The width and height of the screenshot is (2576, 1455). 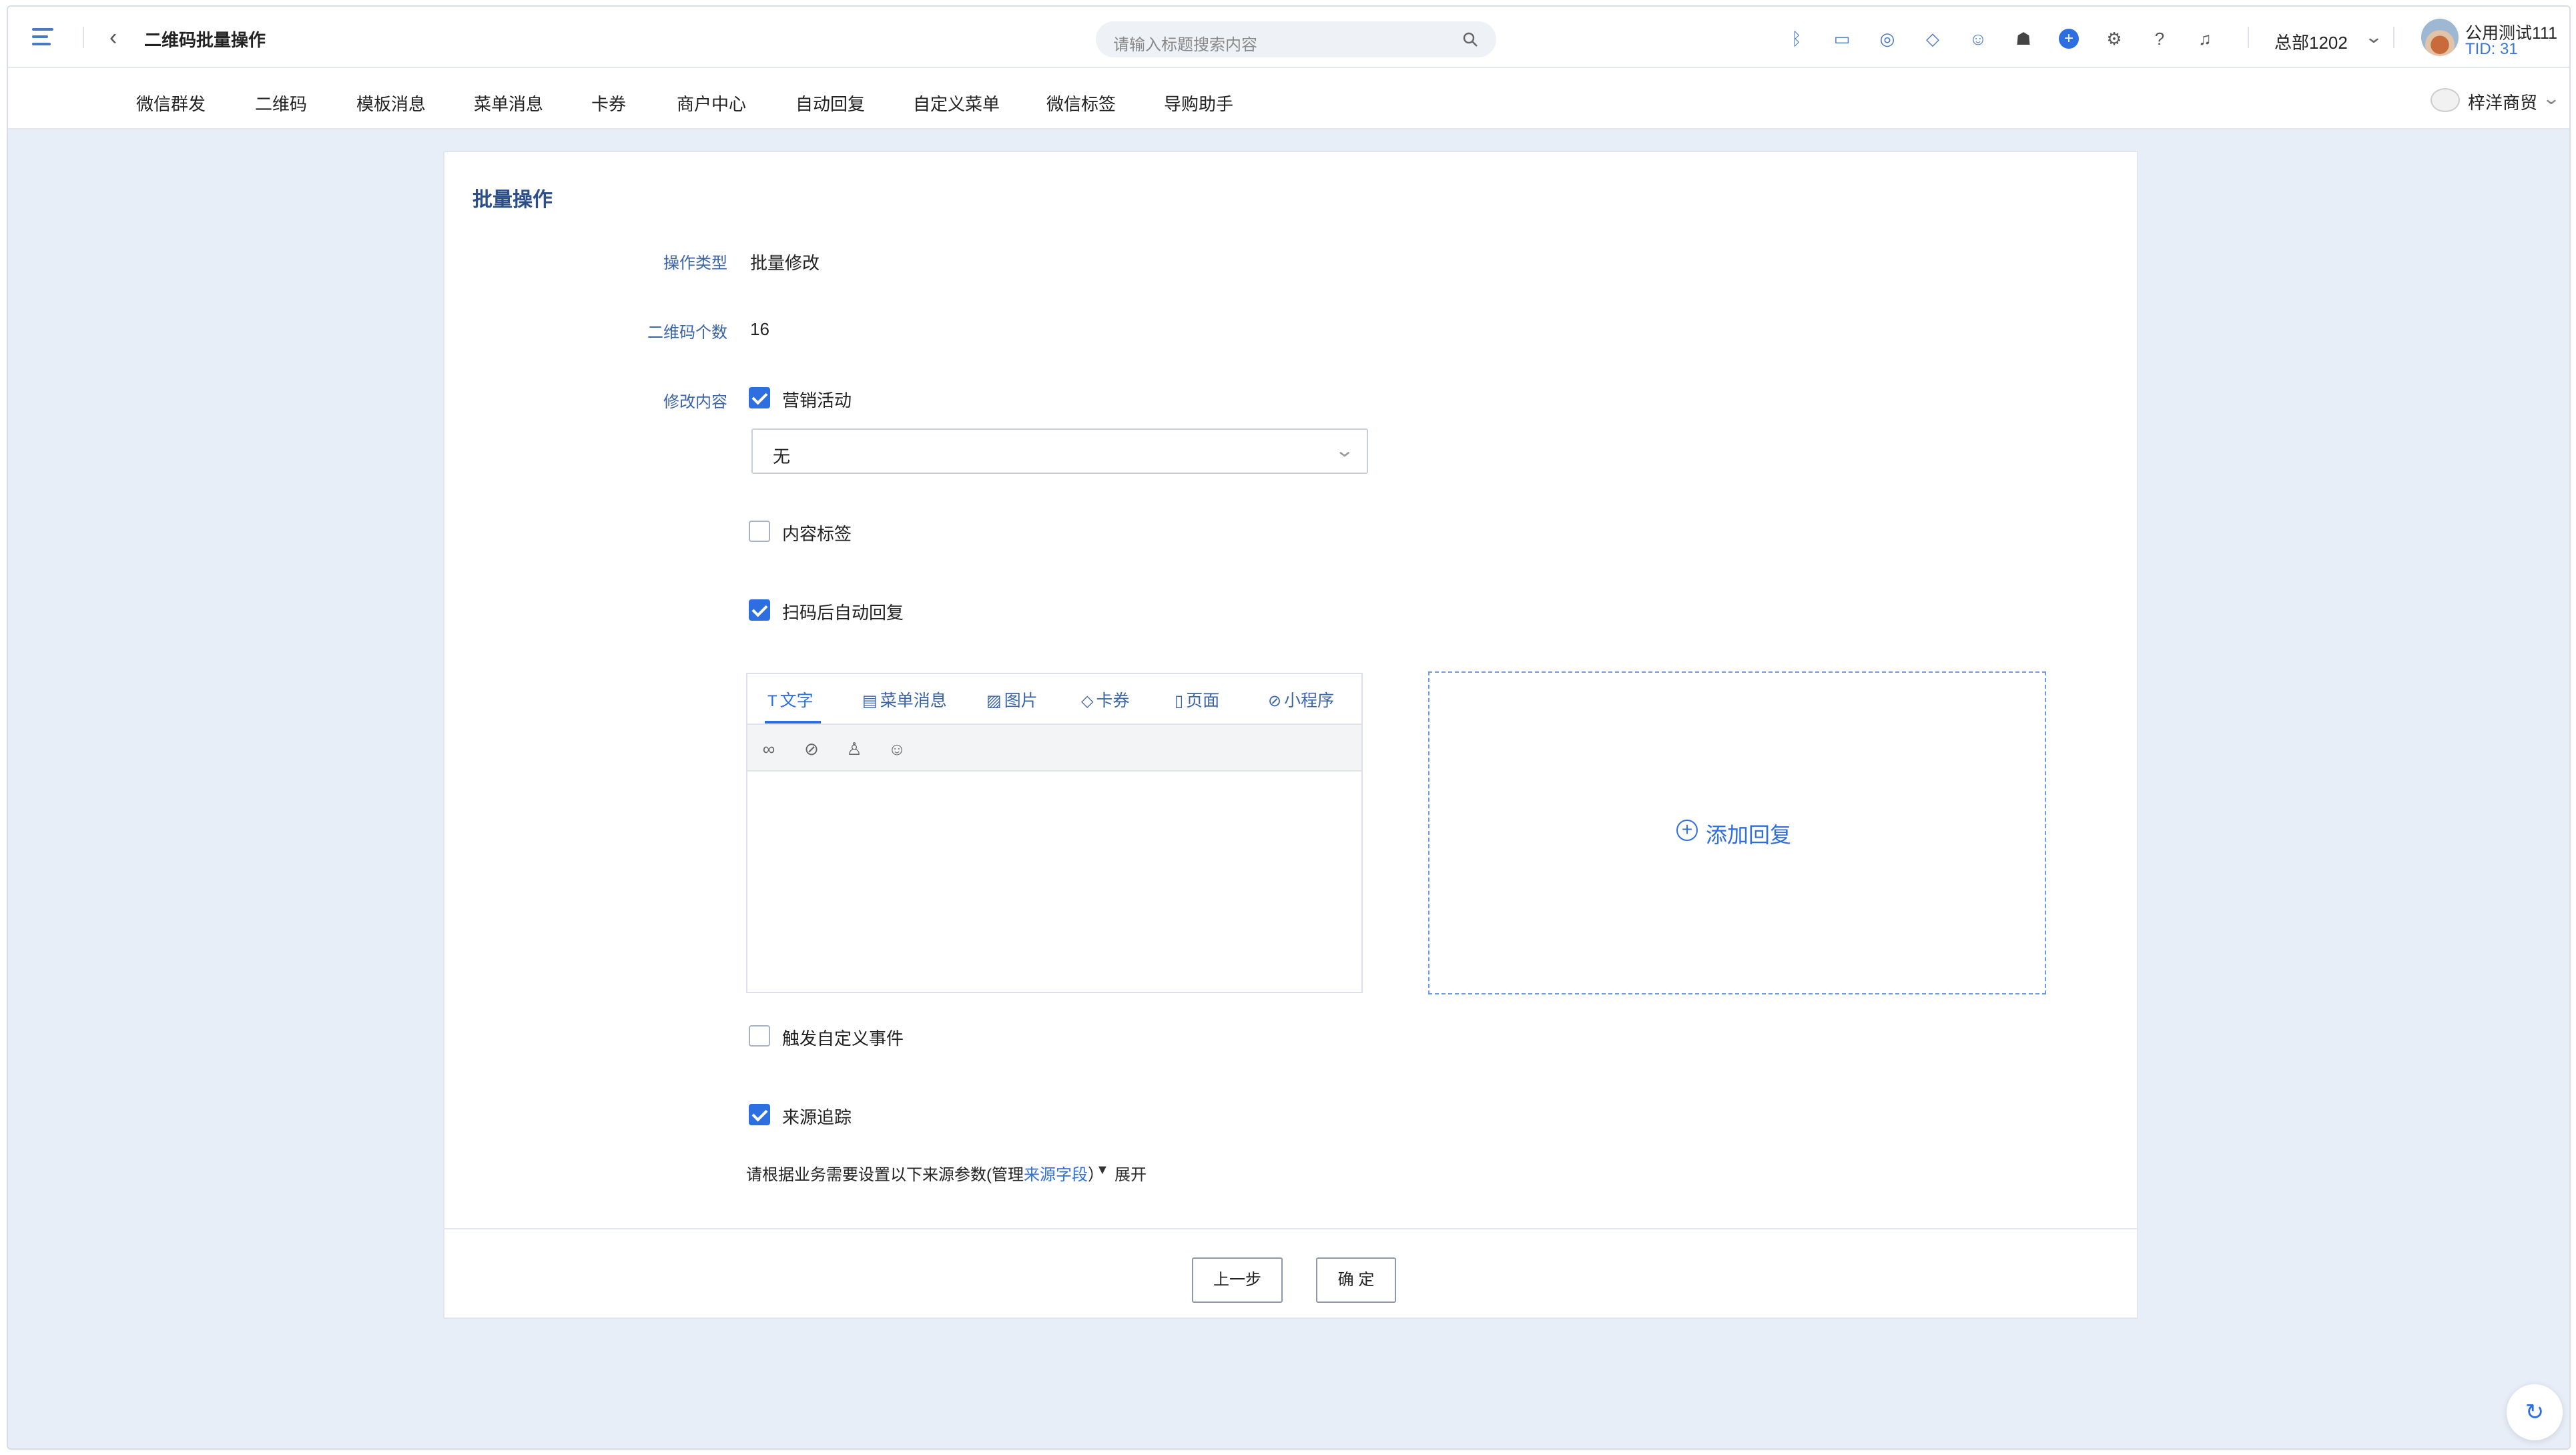 I want to click on count-label: 二维码个数, so click(x=687, y=333).